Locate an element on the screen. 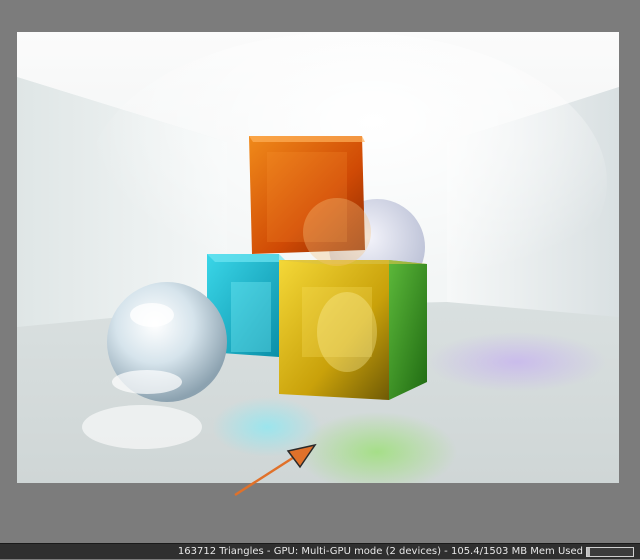 Image resolution: width=640 pixels, height=560 pixels. memory-usage-fill is located at coordinates (589, 551).